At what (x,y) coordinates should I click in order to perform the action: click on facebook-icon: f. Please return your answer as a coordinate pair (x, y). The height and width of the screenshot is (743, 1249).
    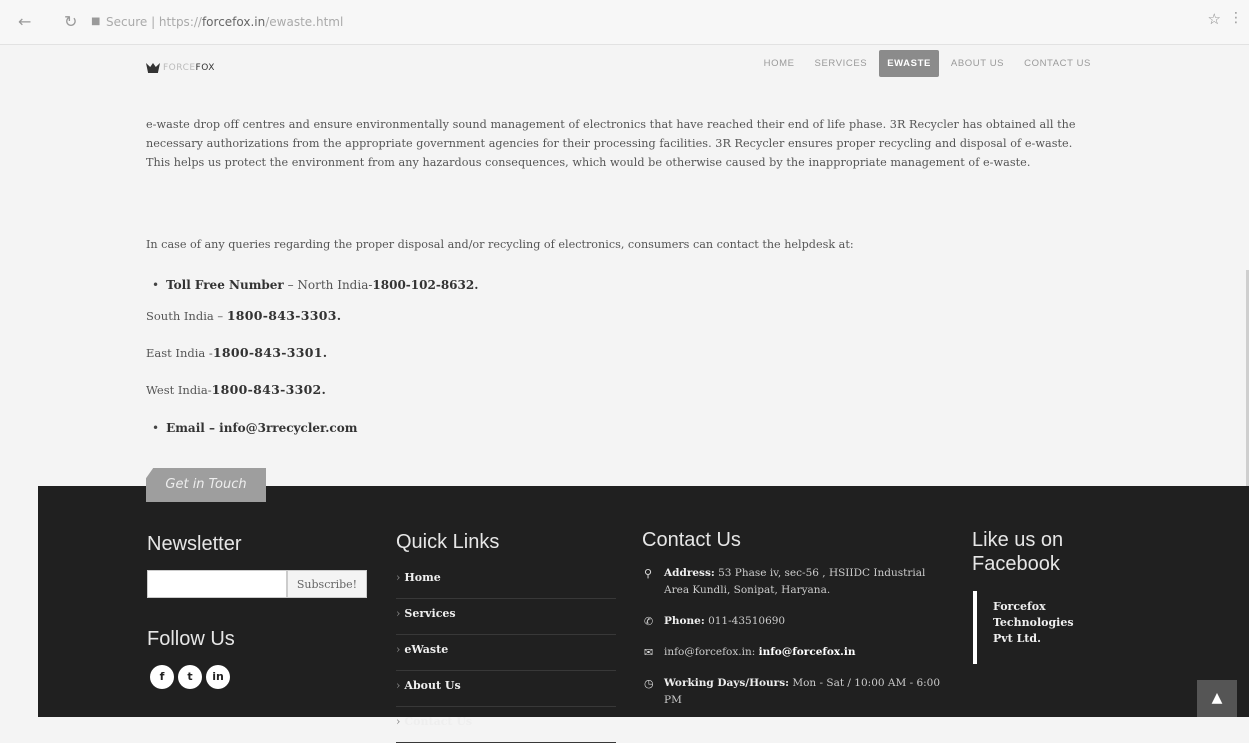
    Looking at the image, I should click on (162, 677).